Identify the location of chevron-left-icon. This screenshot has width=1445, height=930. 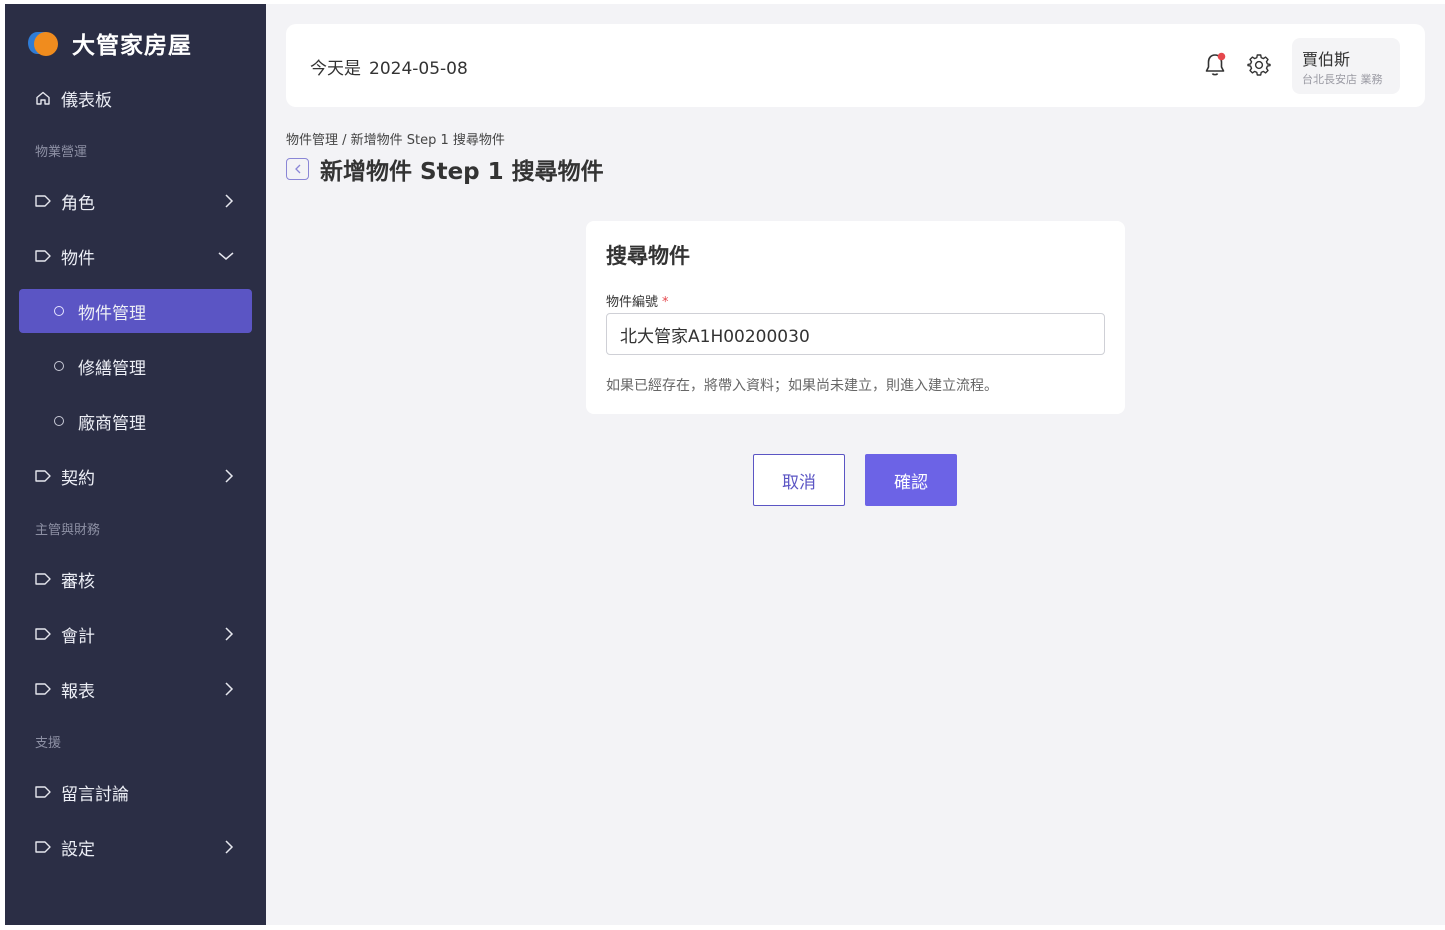
(297, 169).